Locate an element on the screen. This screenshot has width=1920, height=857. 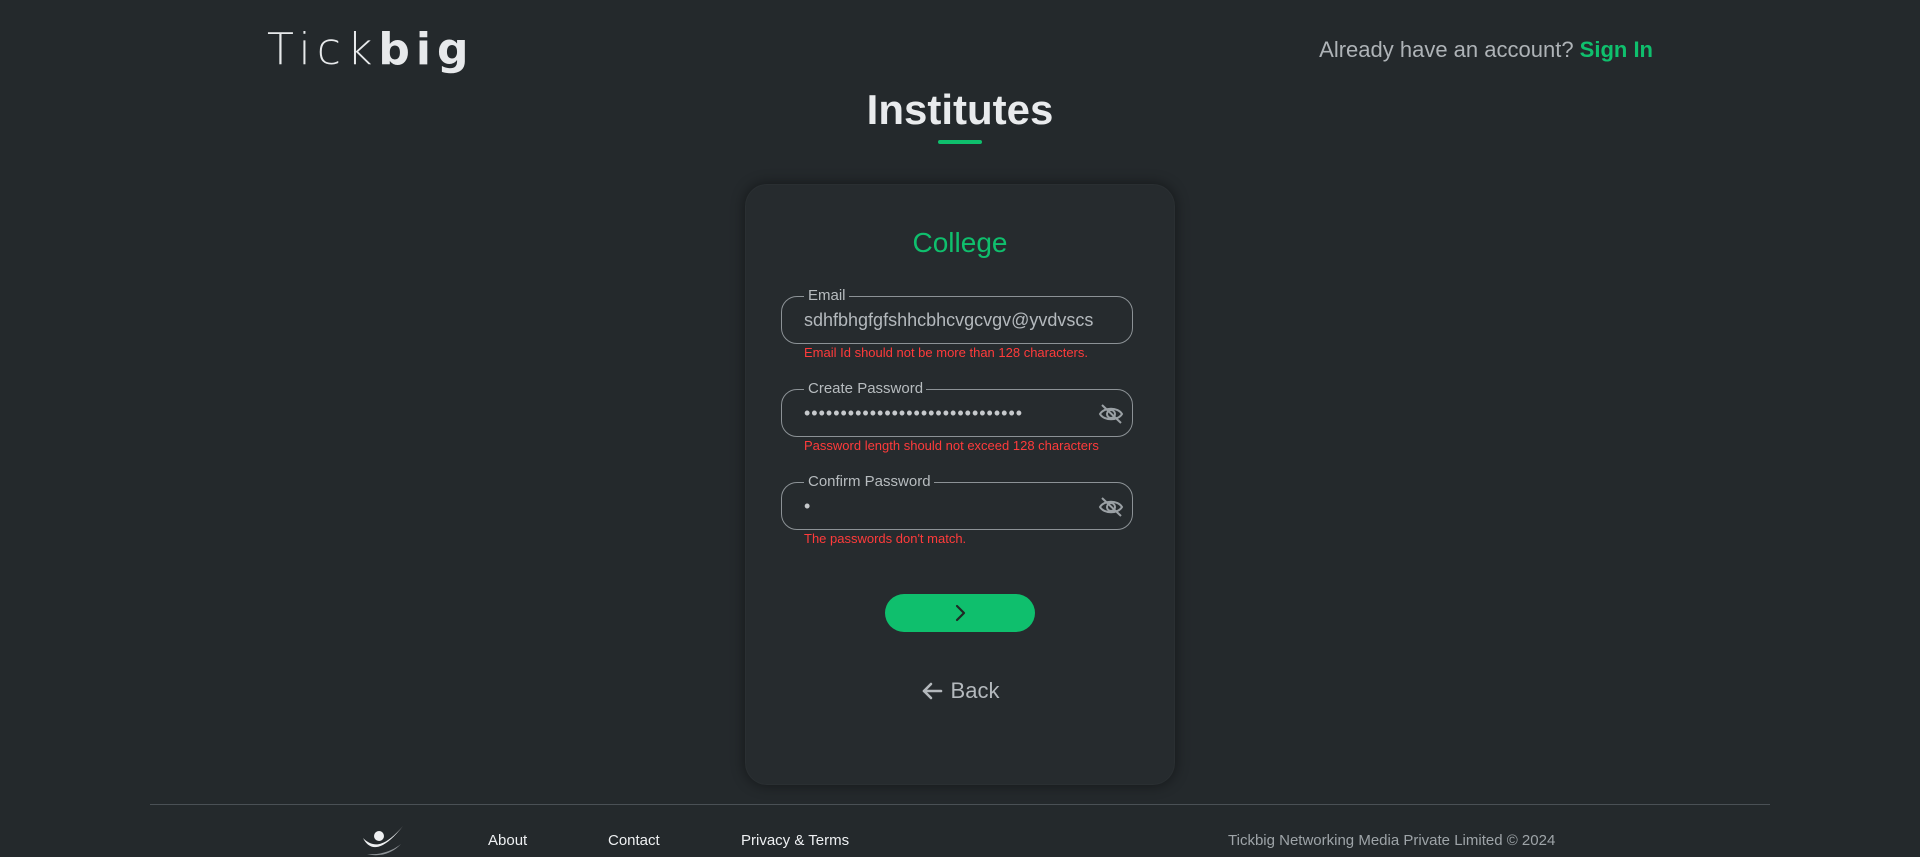
card-title: College is located at coordinates (960, 242).